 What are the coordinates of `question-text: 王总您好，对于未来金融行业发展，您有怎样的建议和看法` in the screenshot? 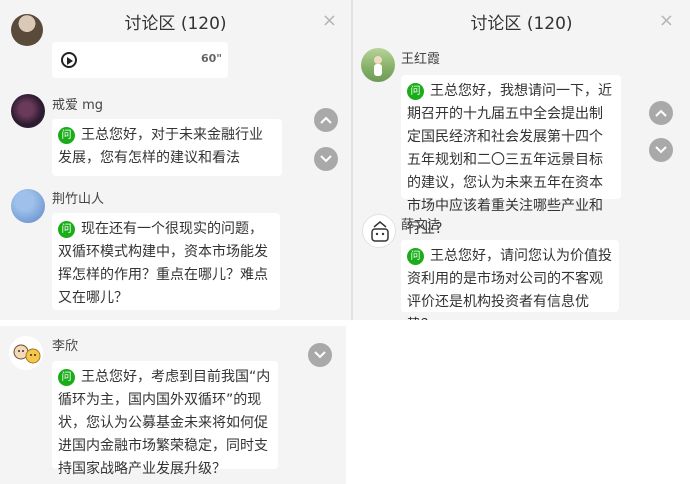 It's located at (160, 146).